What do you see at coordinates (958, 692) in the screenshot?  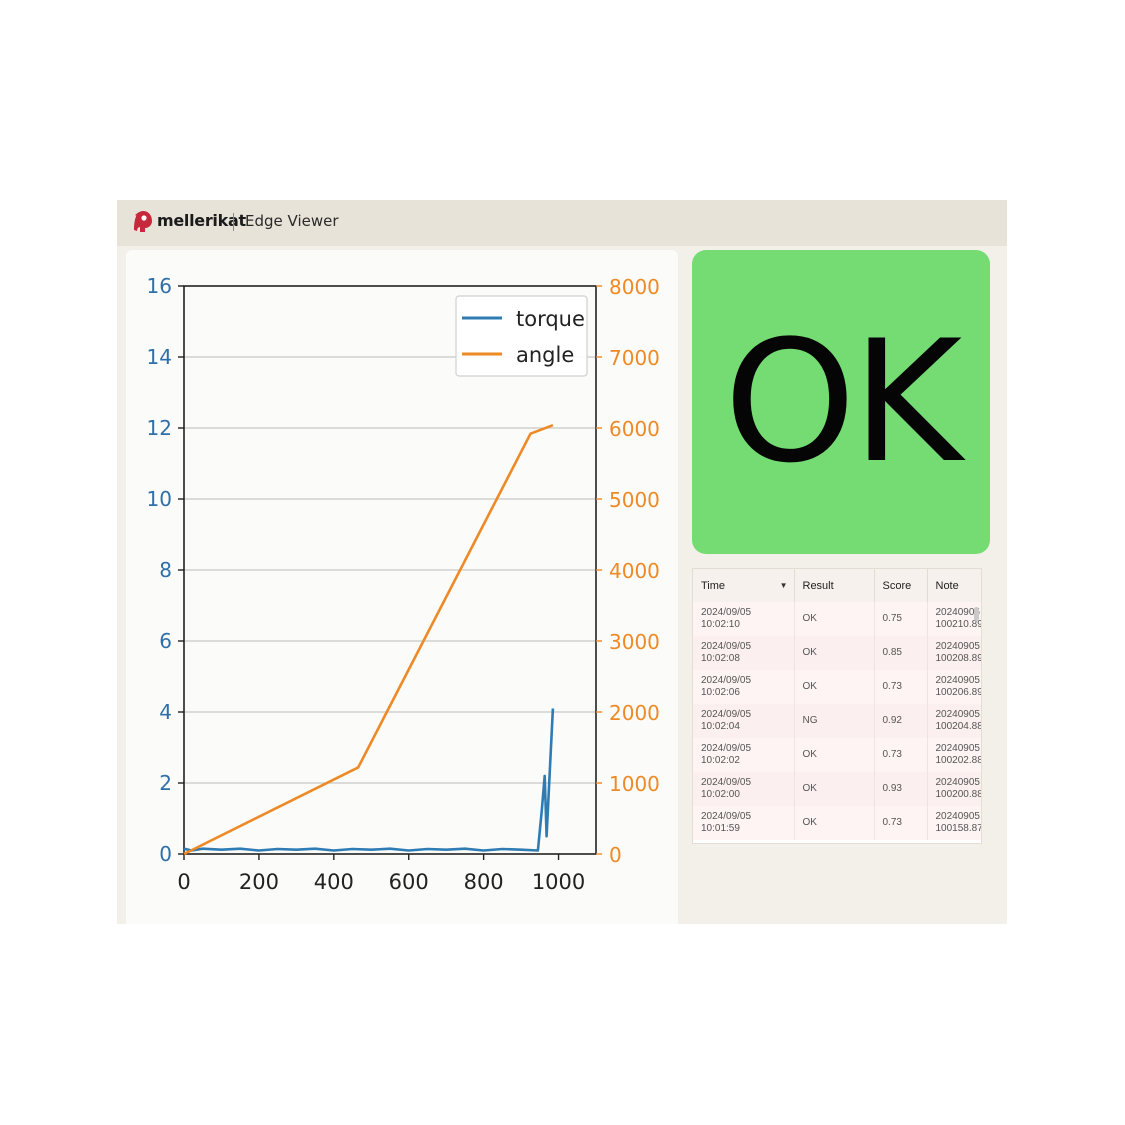 I see `cell-note2: 100206.89` at bounding box center [958, 692].